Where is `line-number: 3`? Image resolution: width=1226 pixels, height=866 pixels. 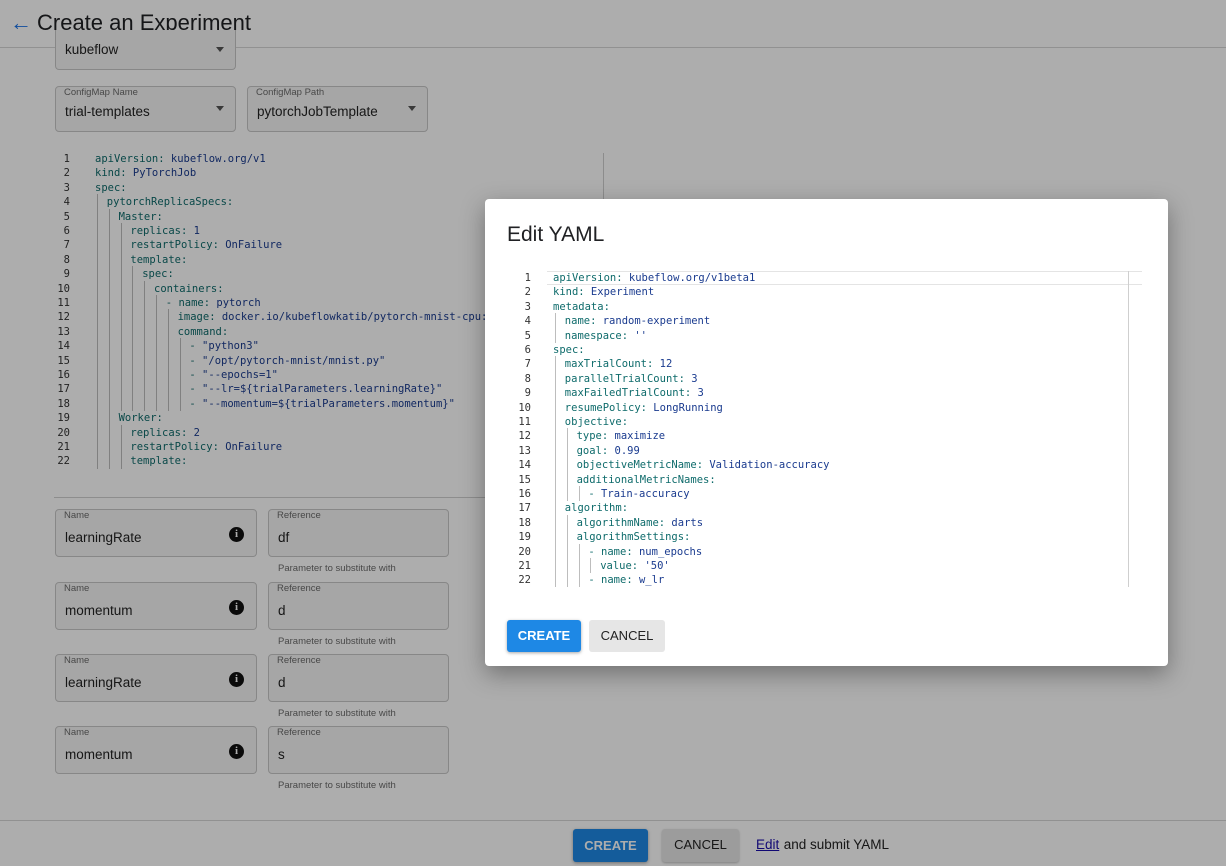
line-number: 3 is located at coordinates (527, 306).